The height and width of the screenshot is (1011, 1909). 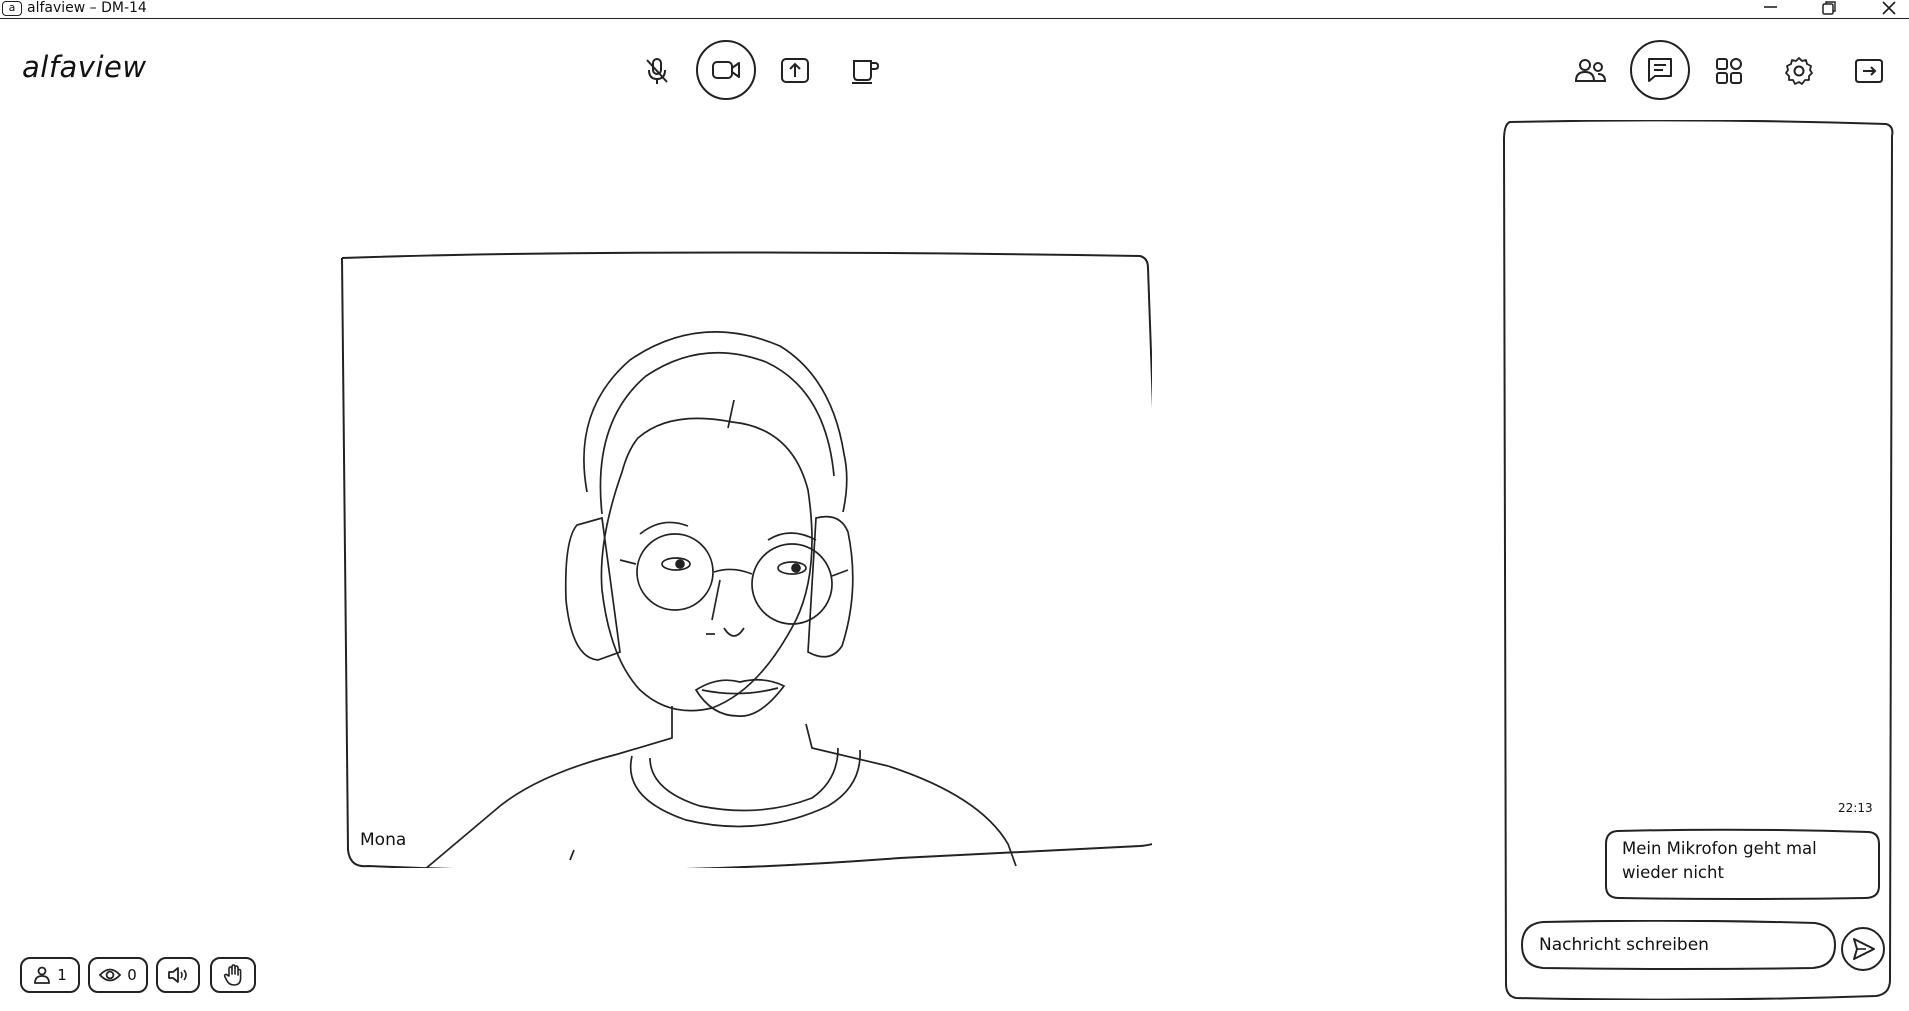 I want to click on chat-message-input, so click(x=1679, y=945).